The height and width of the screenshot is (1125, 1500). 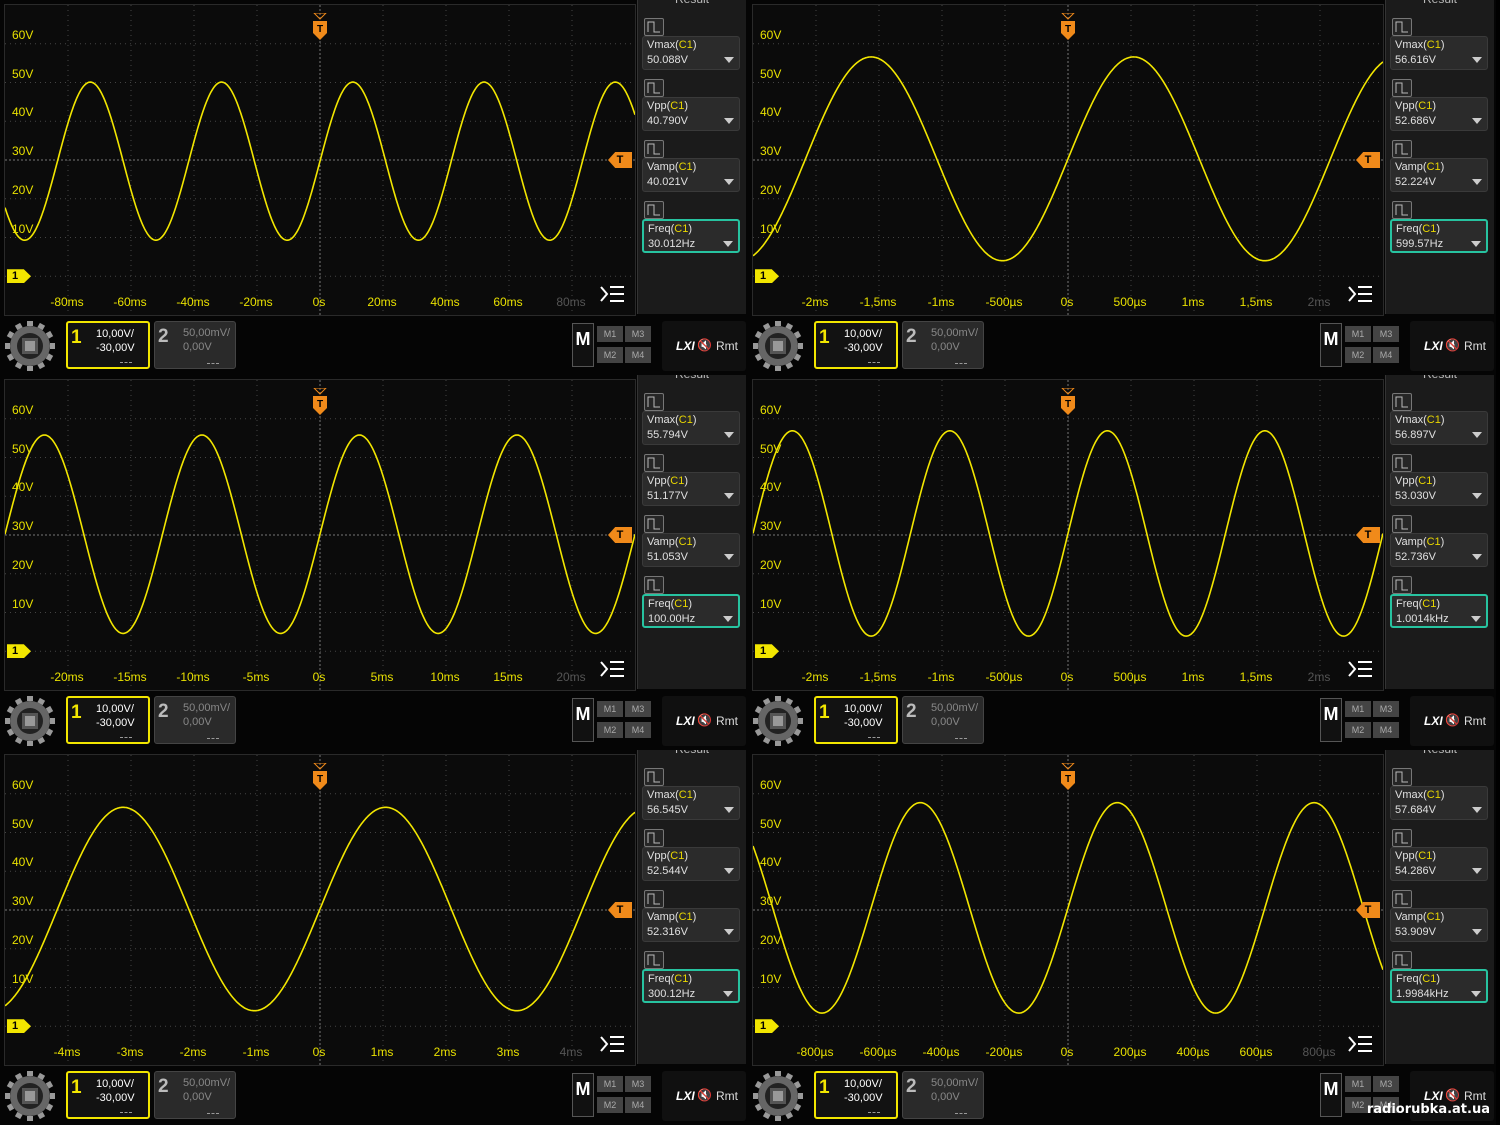 I want to click on measurement-item-vpp: Vpp(C1) 54.286V, so click(x=1439, y=856).